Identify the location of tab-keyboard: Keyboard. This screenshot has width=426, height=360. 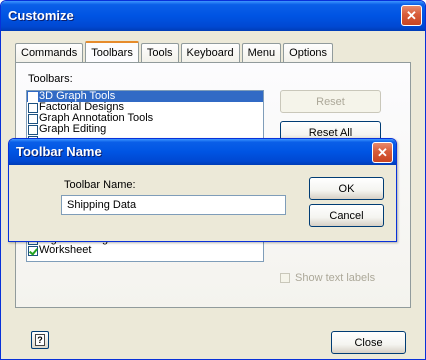
(210, 52).